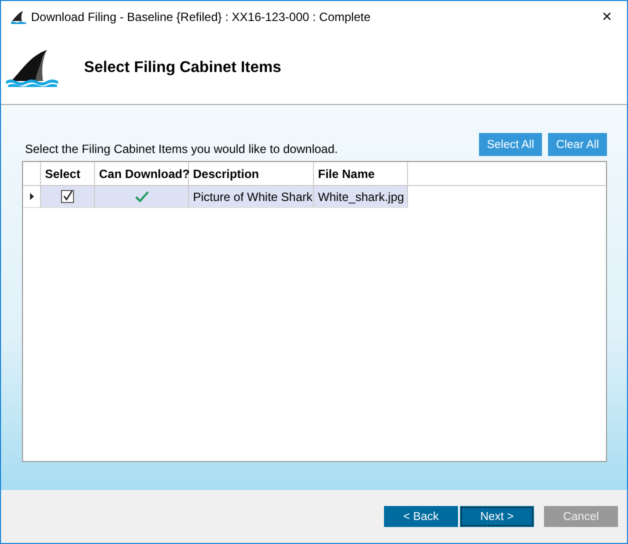 The image size is (628, 544). I want to click on instruction-text: Select the Filing Cabinet Items you would like to download., so click(181, 149).